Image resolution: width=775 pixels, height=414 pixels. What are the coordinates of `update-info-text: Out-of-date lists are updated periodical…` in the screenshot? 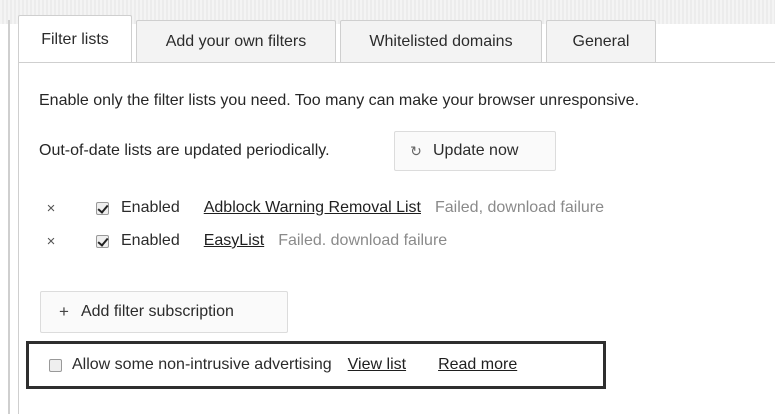 It's located at (184, 150).